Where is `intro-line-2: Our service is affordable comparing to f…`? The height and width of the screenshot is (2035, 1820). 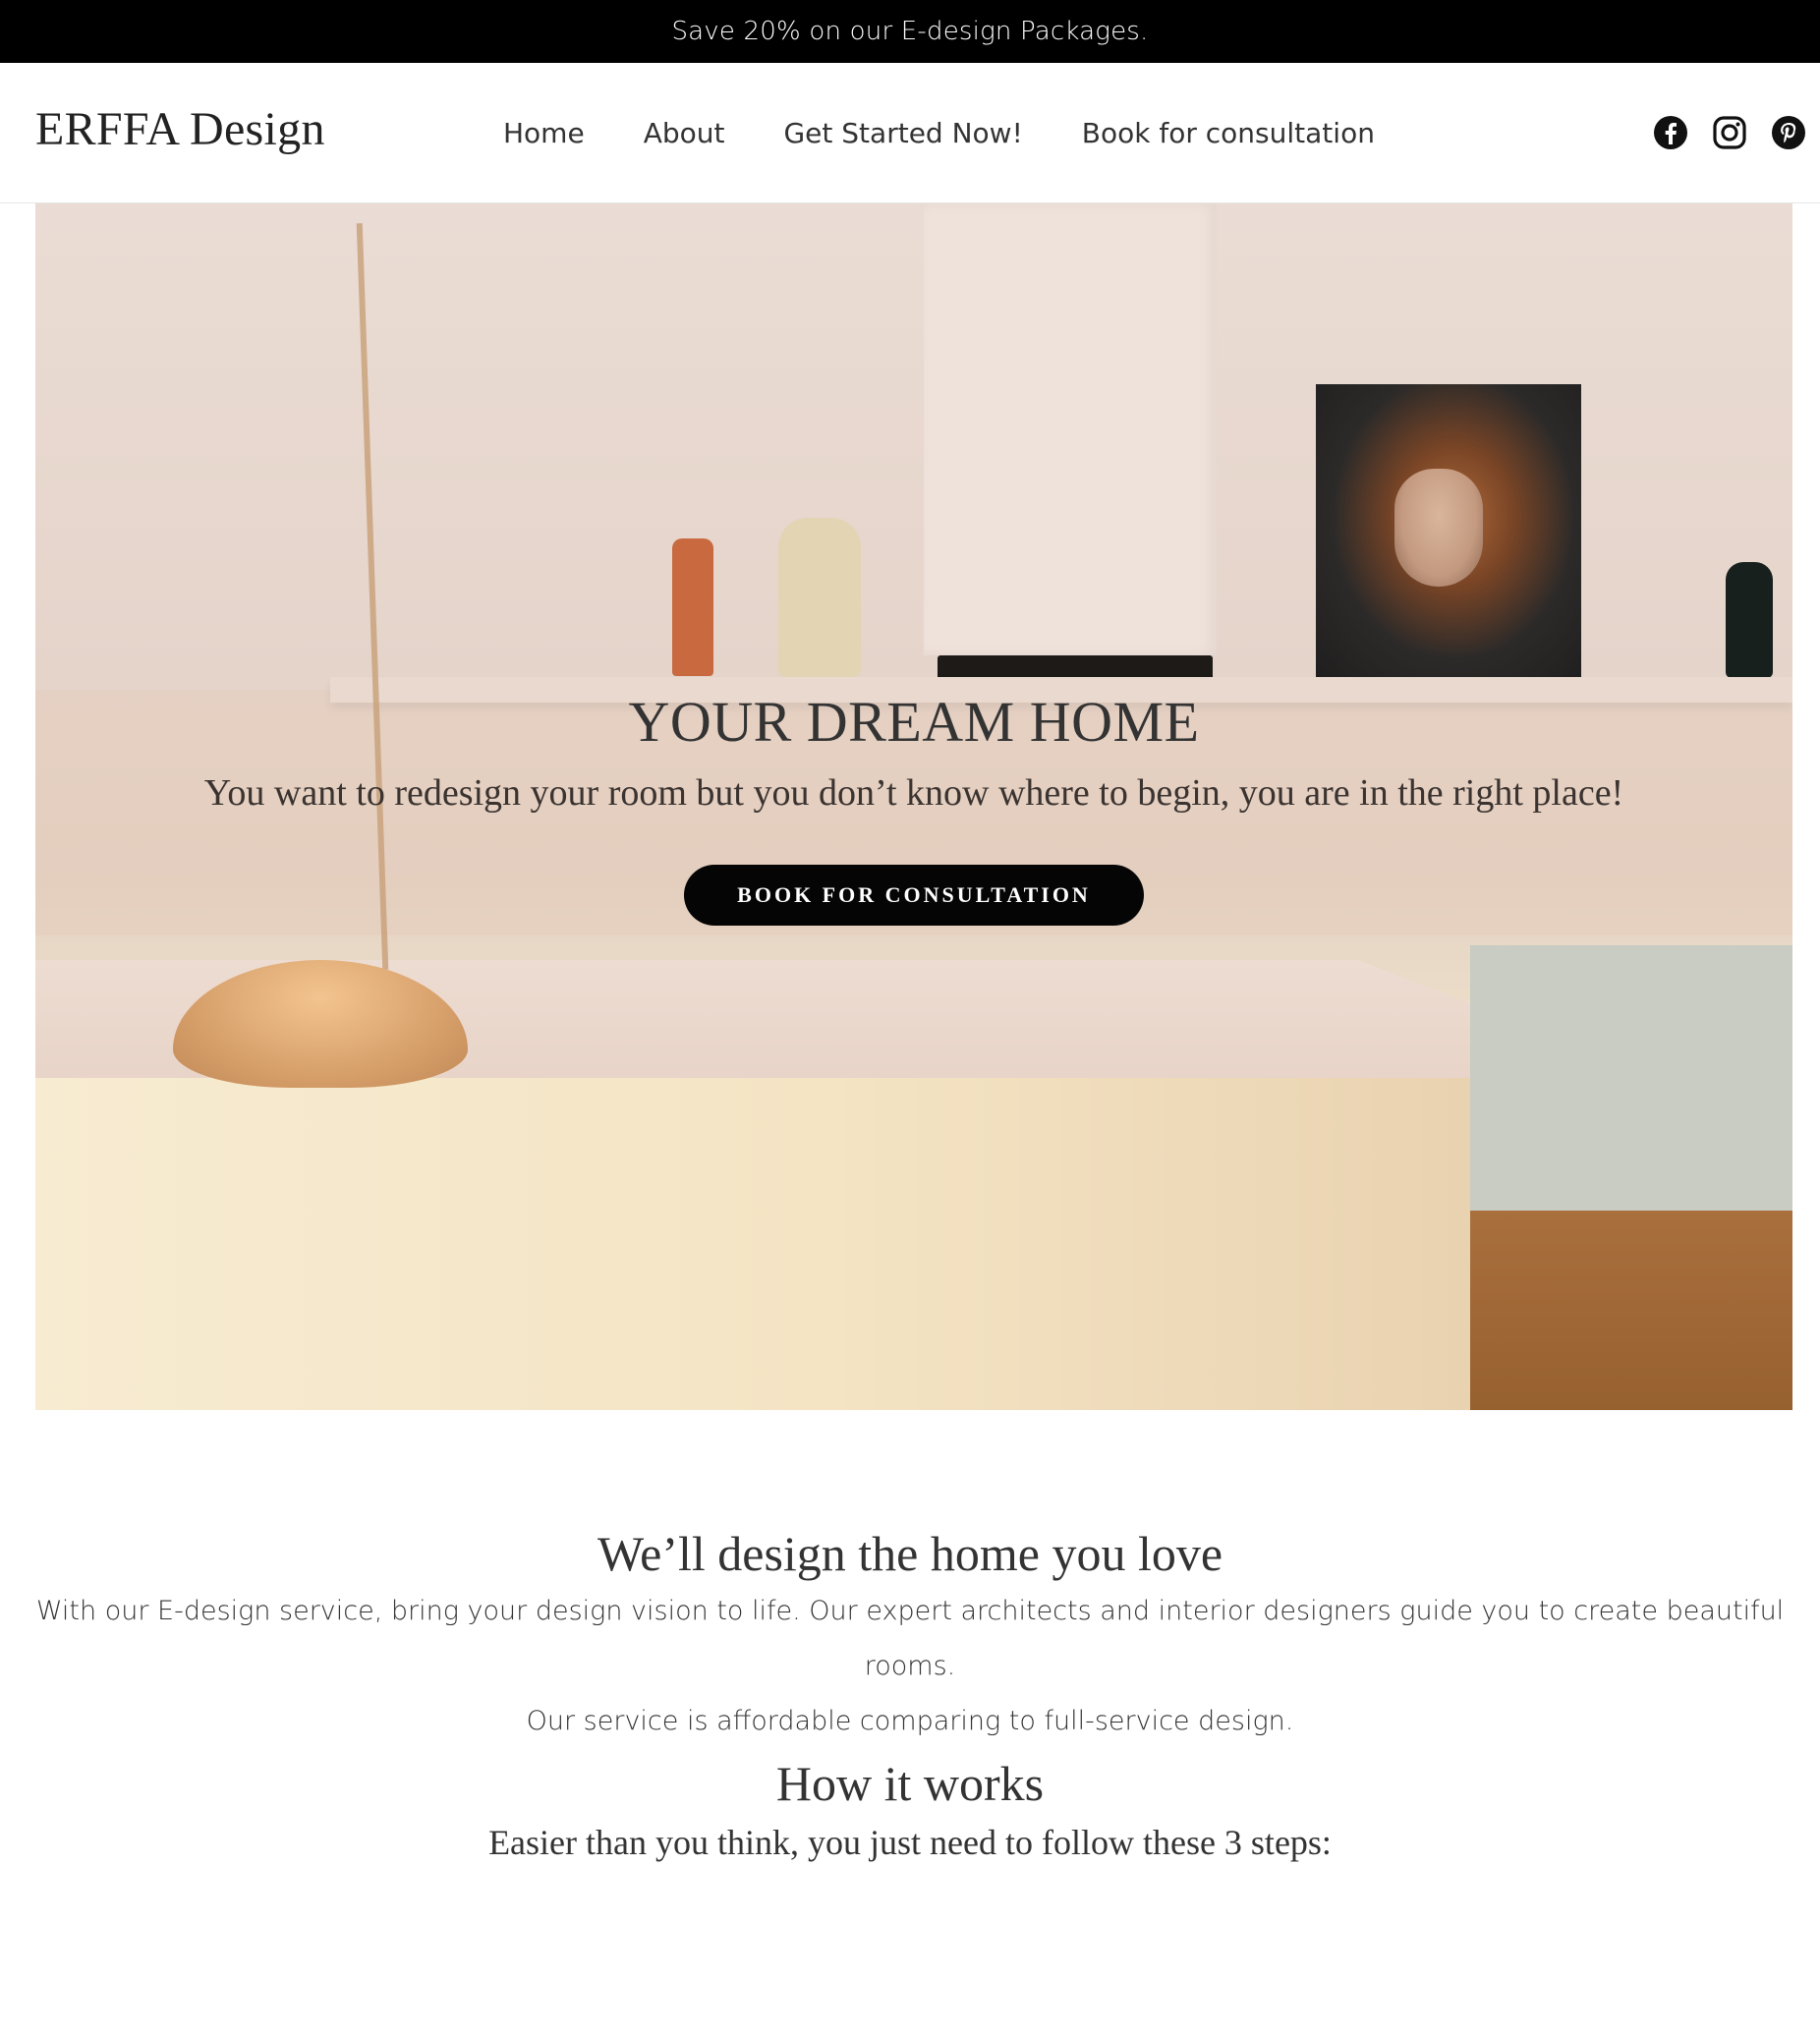
intro-line-2: Our service is affordable comparing to f… is located at coordinates (910, 1721).